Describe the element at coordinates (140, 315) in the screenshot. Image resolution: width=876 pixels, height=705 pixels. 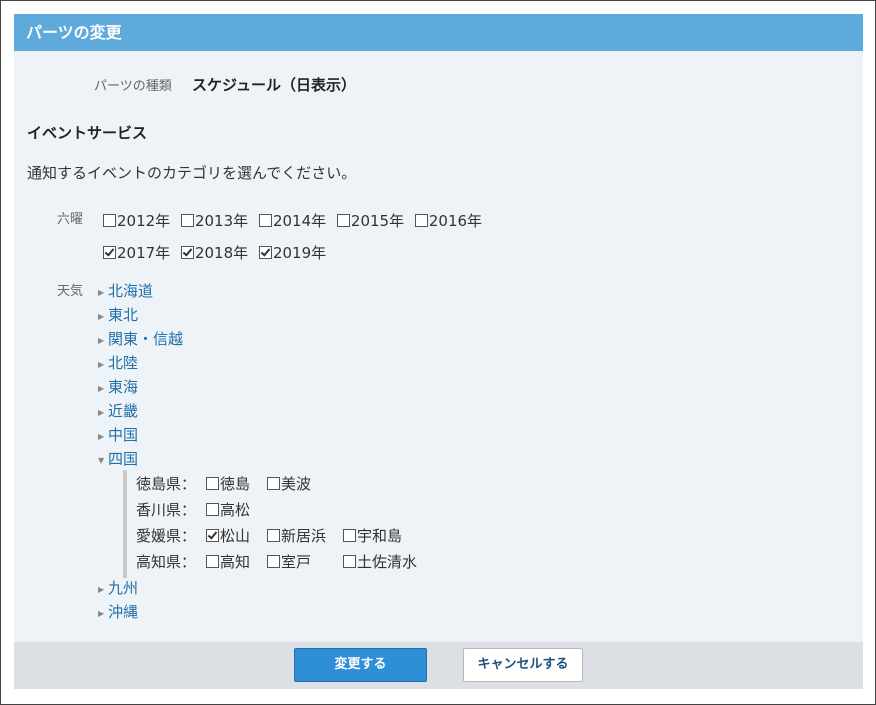
I see `region-tohoku: ▶ 東北` at that location.